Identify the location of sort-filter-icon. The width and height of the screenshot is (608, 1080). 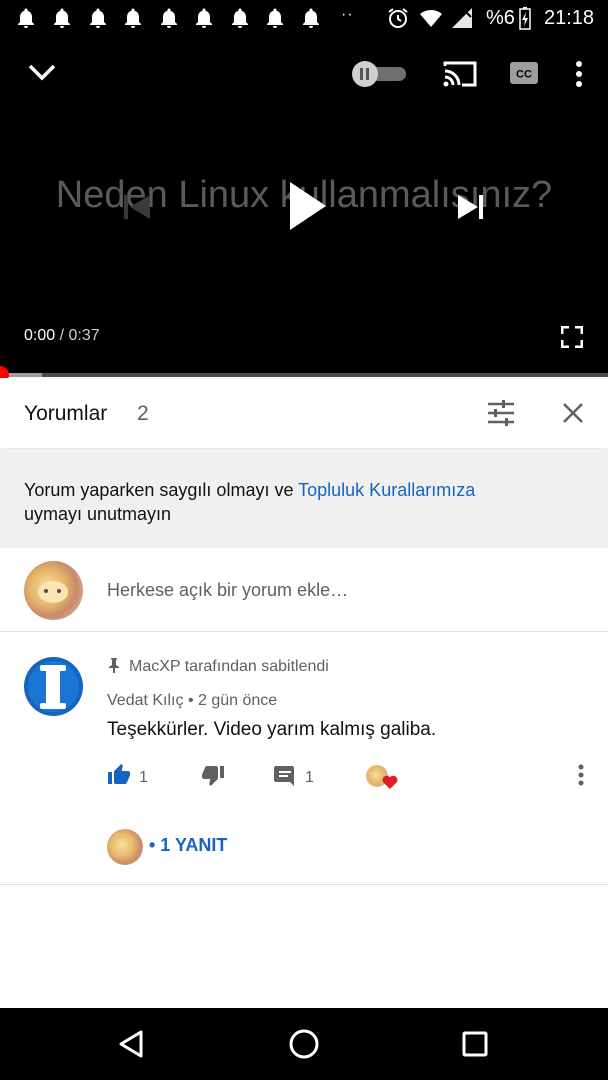
(501, 413).